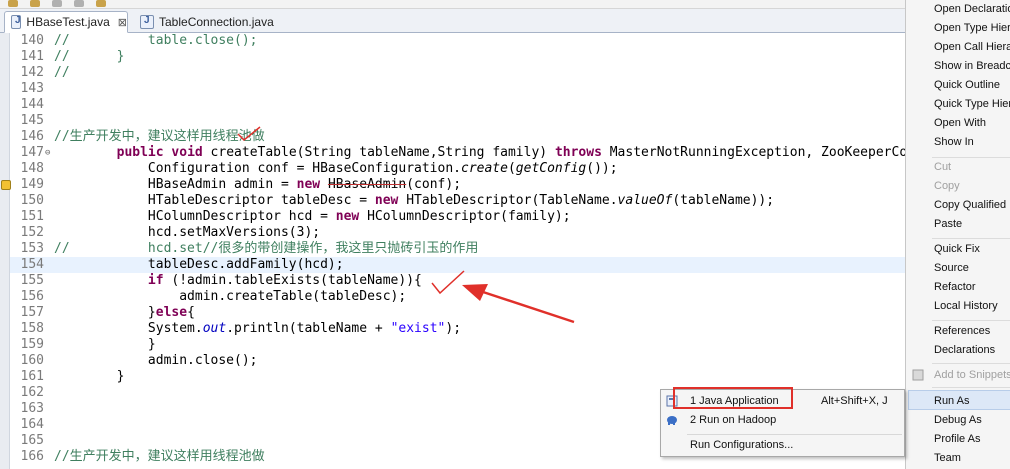 The width and height of the screenshot is (1010, 469). I want to click on line-number: 161, so click(32, 376).